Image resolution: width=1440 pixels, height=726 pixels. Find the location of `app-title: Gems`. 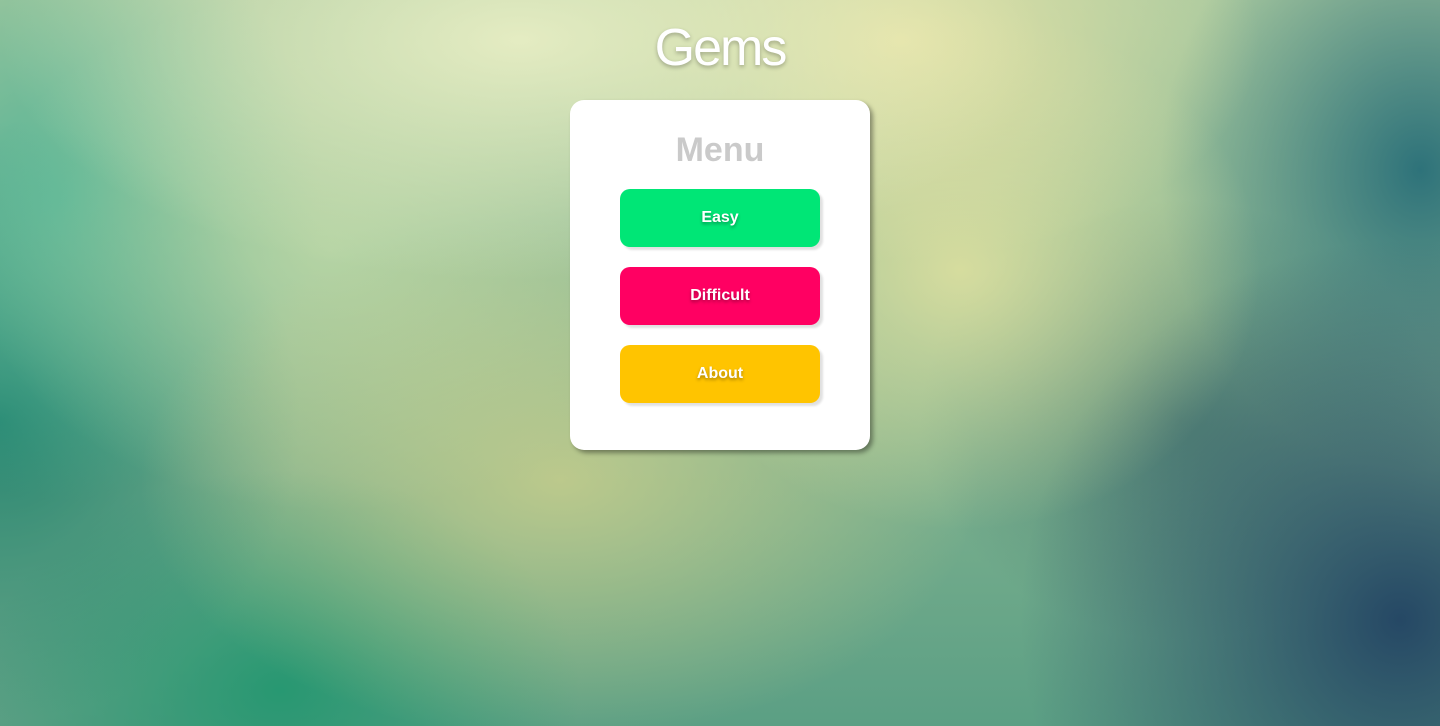

app-title: Gems is located at coordinates (721, 48).